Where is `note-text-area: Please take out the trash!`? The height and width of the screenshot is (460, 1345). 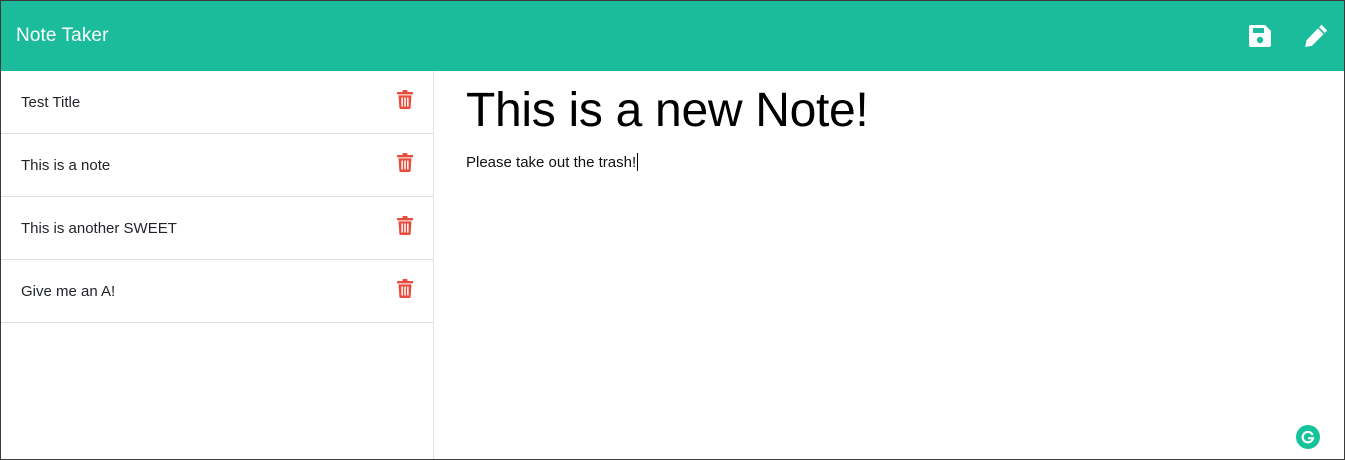 note-text-area: Please take out the trash! is located at coordinates (552, 162).